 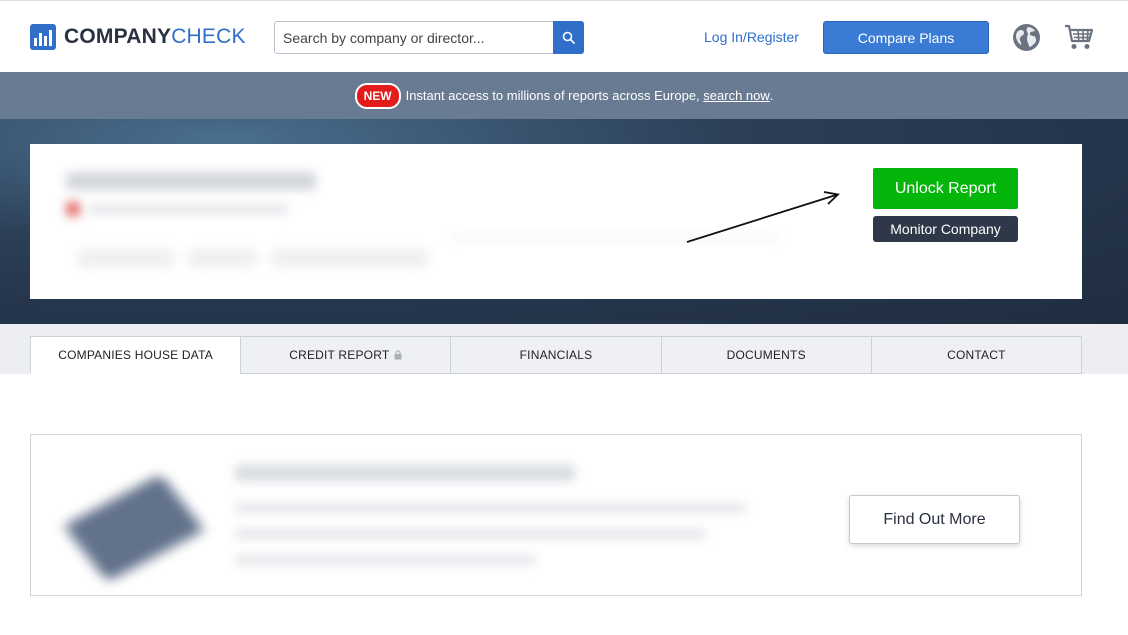 I want to click on report-image-blurred, so click(x=134, y=528).